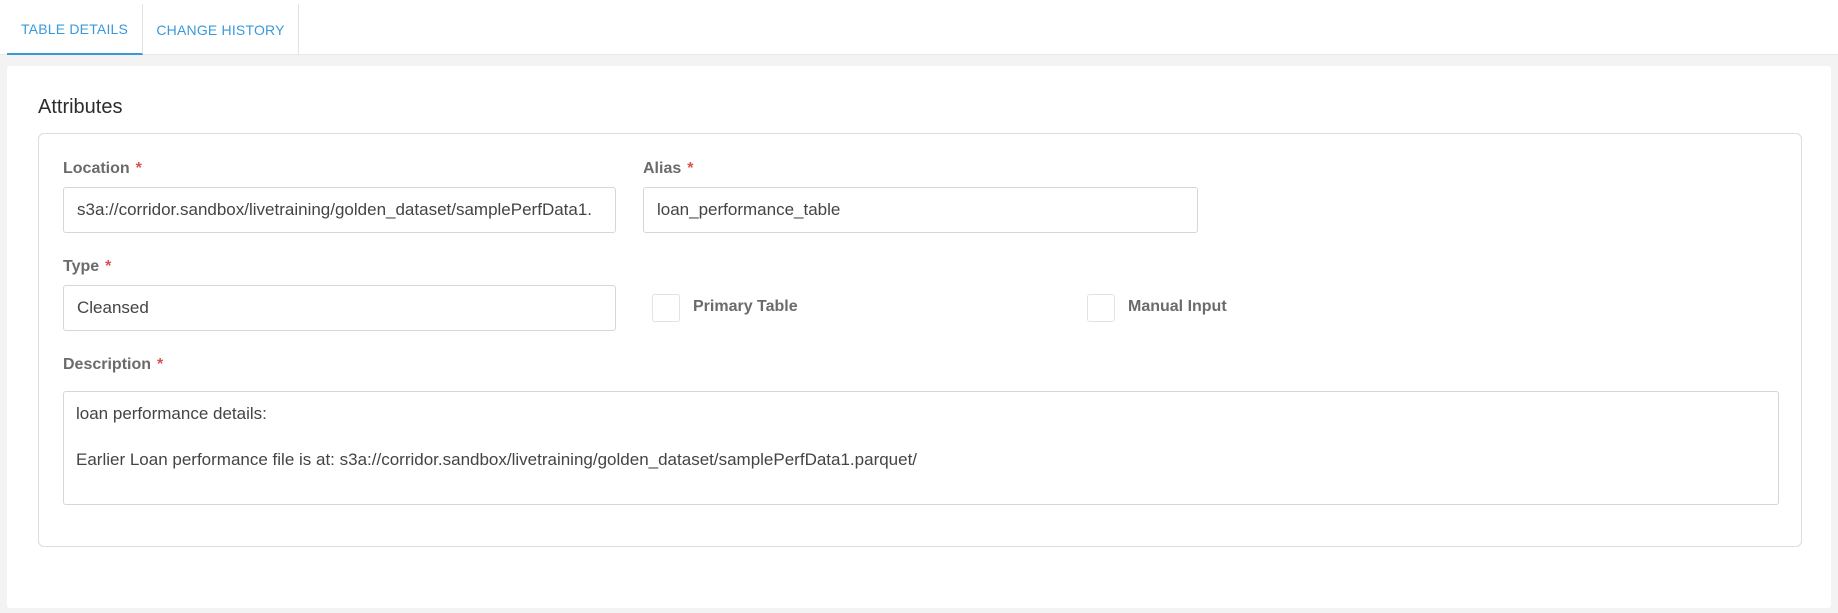 This screenshot has width=1838, height=613. I want to click on description-line-1: loan performance details:, so click(171, 413).